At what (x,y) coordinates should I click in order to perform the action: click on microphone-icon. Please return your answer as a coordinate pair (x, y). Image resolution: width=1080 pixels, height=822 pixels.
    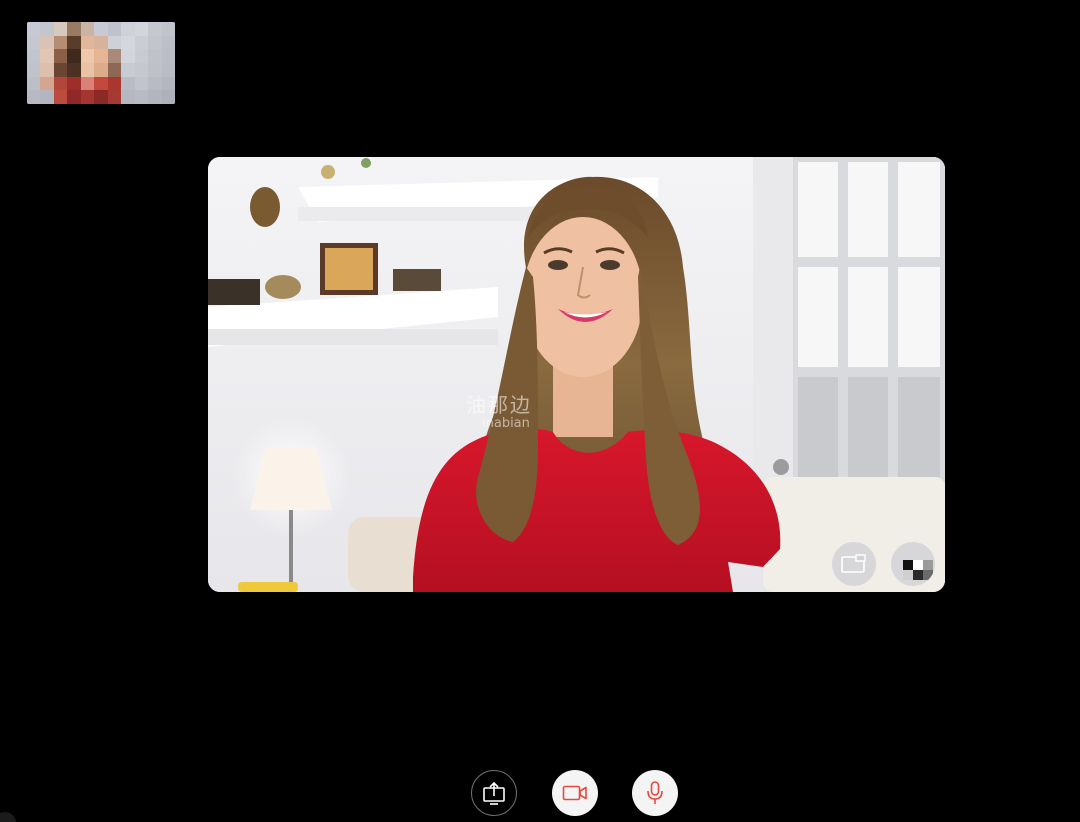
    Looking at the image, I should click on (655, 792).